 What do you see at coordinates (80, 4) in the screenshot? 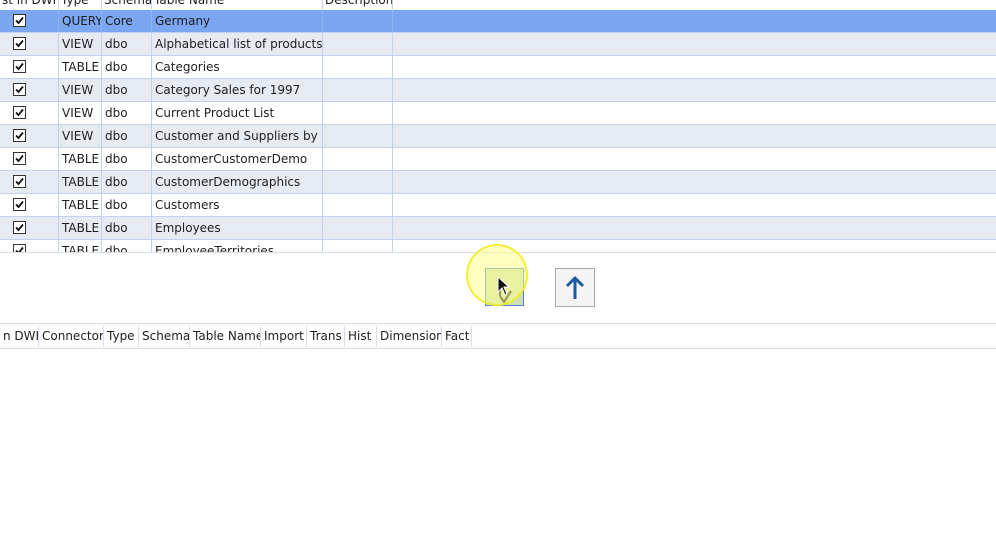
I see `header-type: Type` at bounding box center [80, 4].